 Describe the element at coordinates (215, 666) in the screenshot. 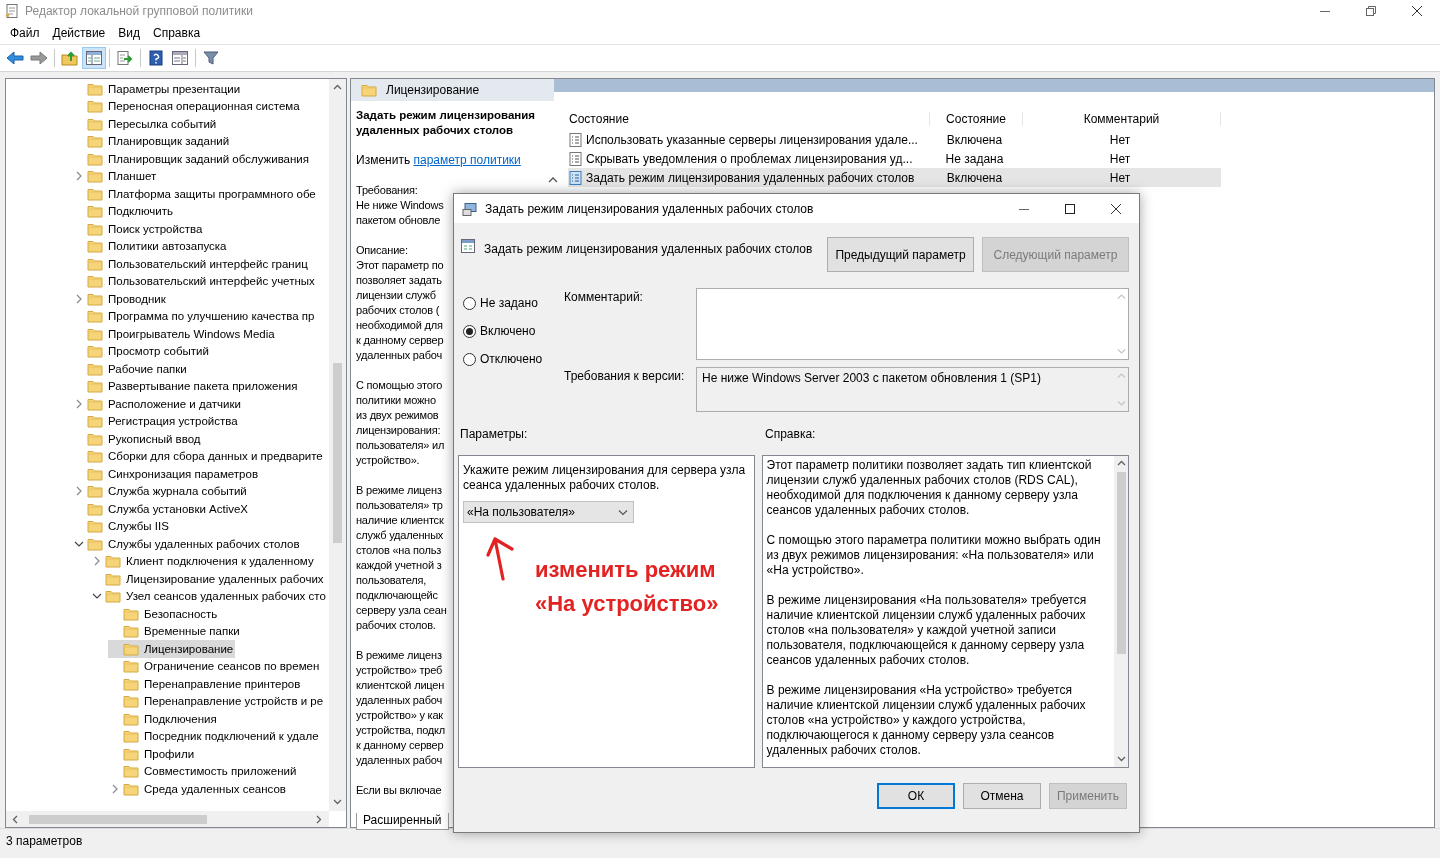

I see `tree-item: Ограничение сеансов по времен` at that location.